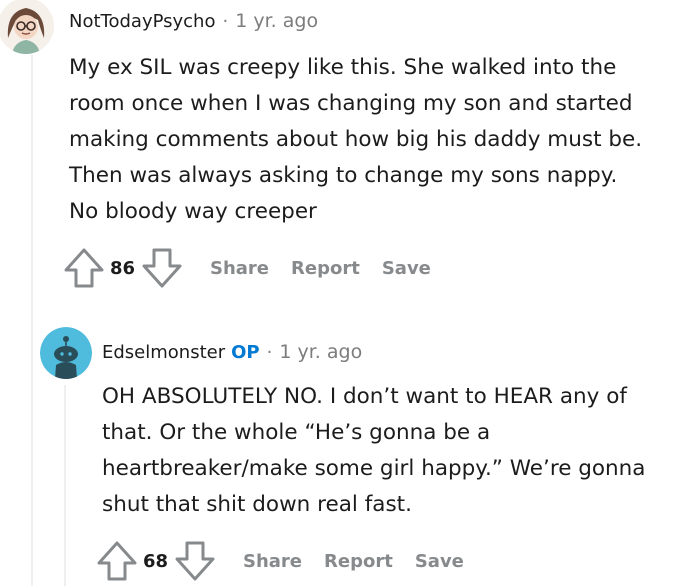 The image size is (700, 586). I want to click on username: Edselmonster, so click(163, 352).